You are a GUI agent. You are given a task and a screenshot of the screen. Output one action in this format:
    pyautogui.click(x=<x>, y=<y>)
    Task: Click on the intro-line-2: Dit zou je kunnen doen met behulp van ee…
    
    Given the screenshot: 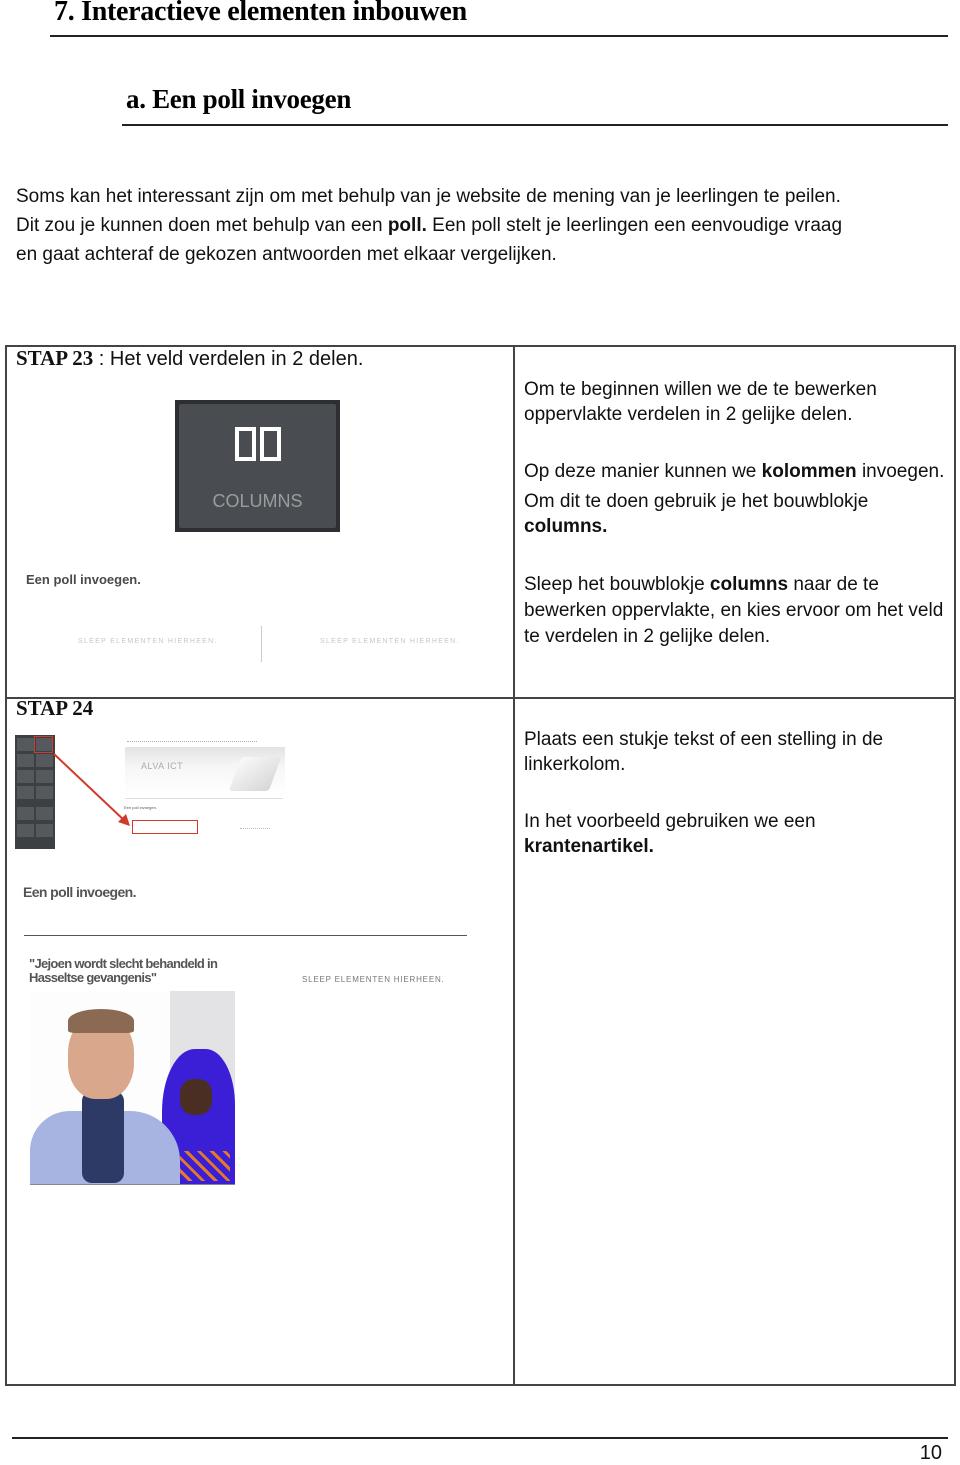 What is the action you would take?
    pyautogui.click(x=481, y=225)
    